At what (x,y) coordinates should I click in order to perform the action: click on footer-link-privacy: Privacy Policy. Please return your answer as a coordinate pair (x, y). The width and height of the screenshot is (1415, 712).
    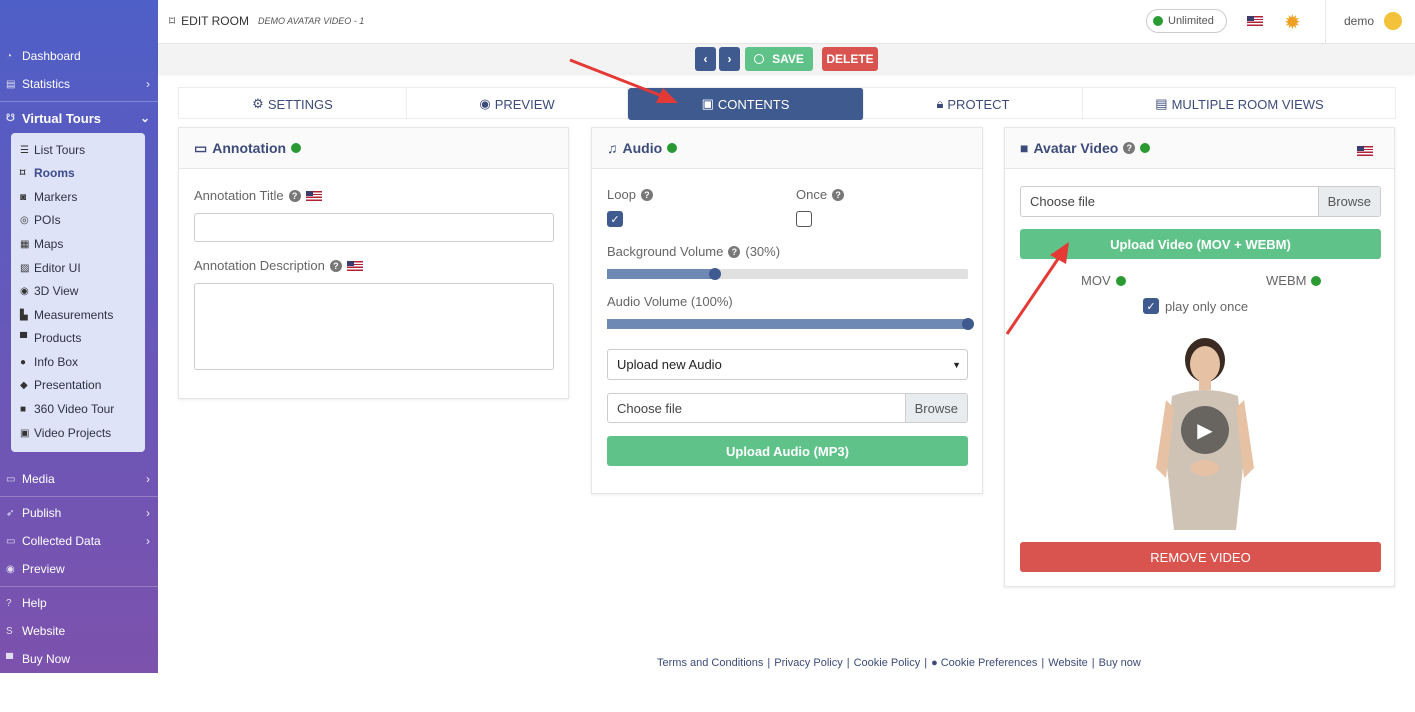
    Looking at the image, I should click on (808, 663).